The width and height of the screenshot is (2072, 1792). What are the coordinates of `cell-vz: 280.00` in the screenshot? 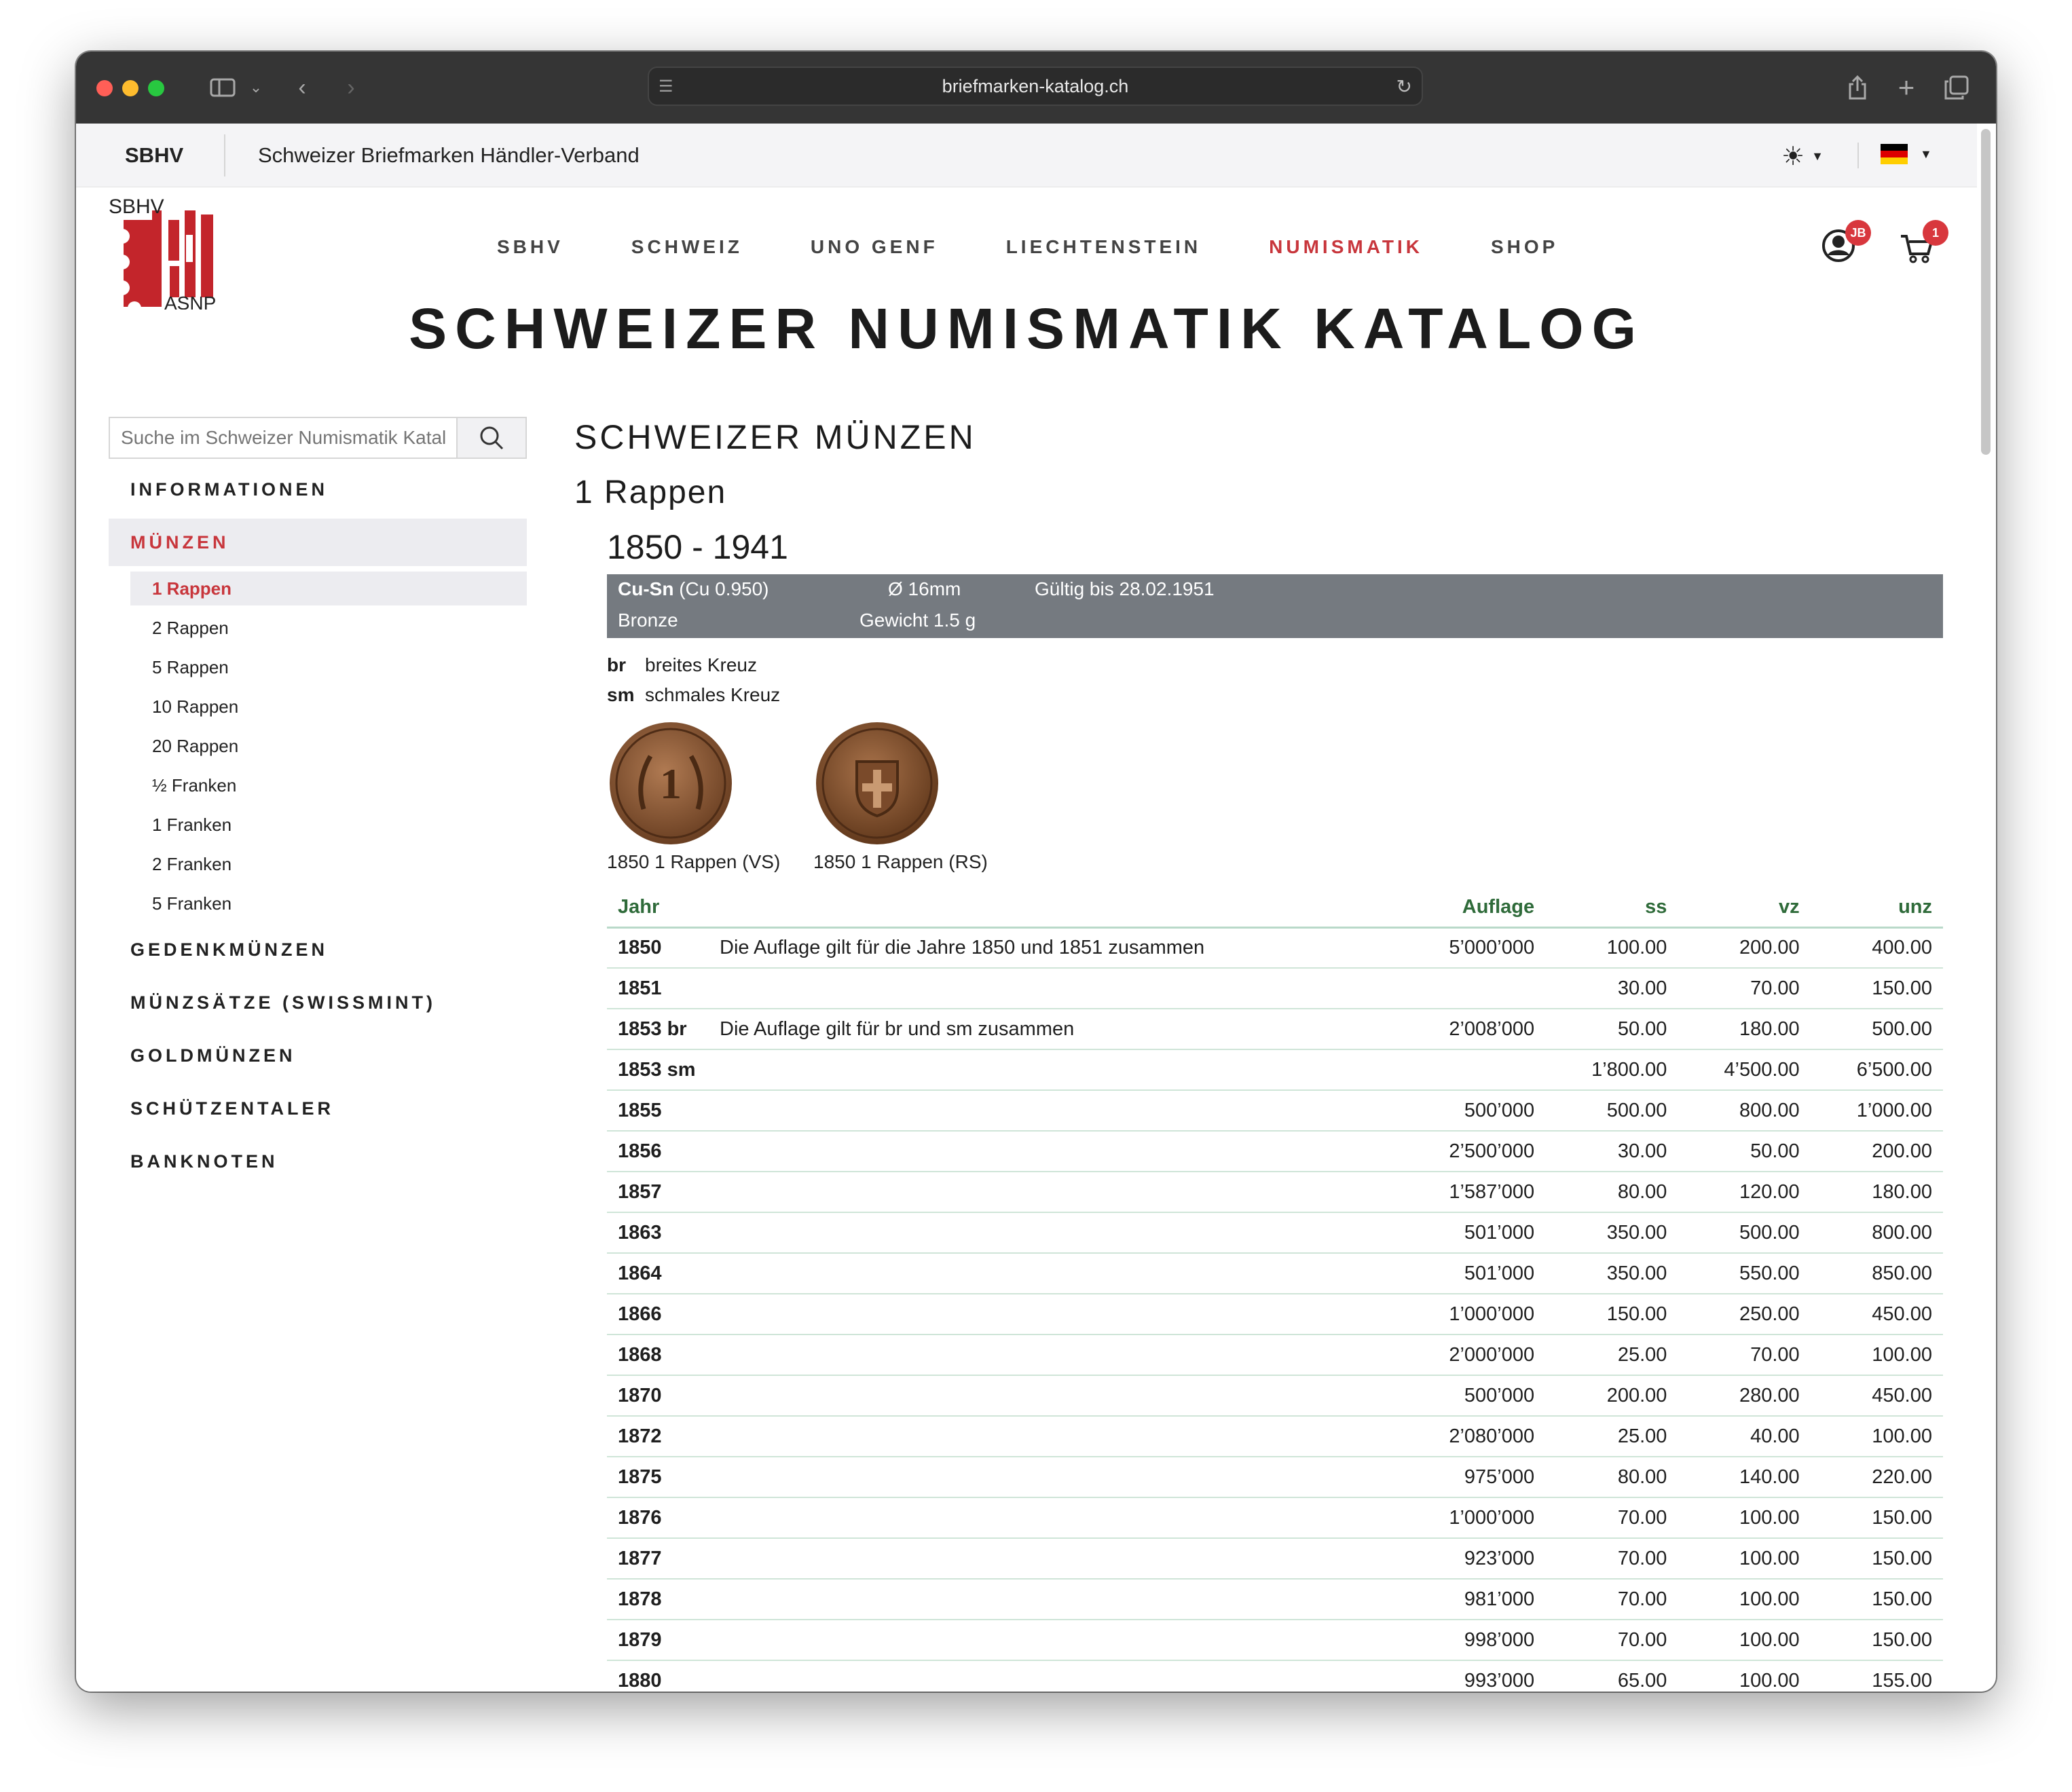 It's located at (1744, 1396).